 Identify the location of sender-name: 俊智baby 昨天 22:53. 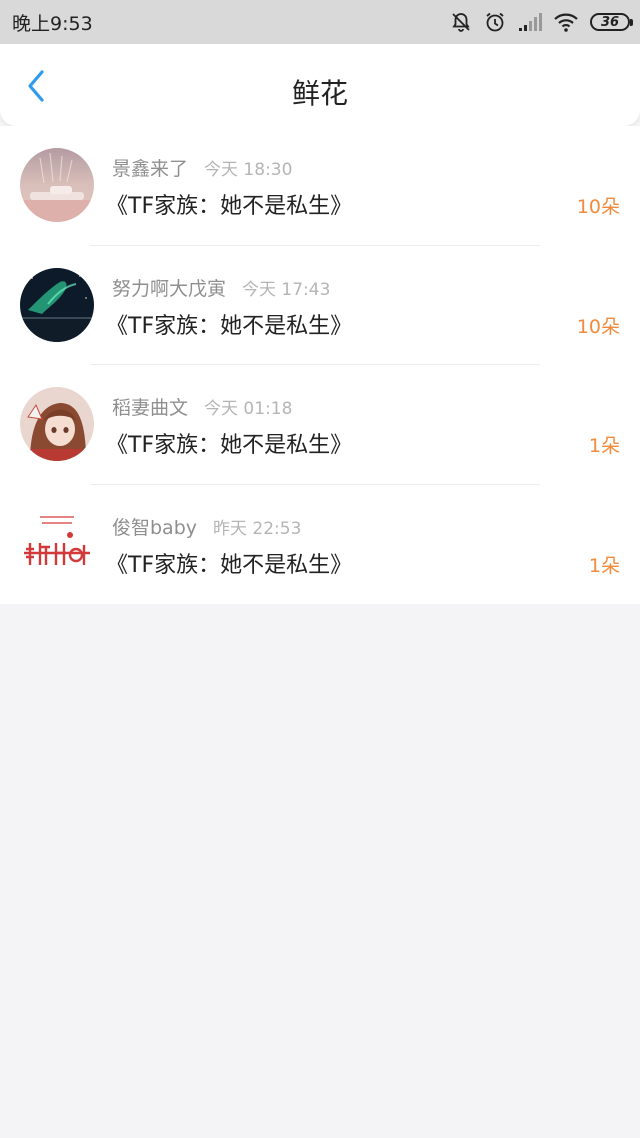
(206, 526).